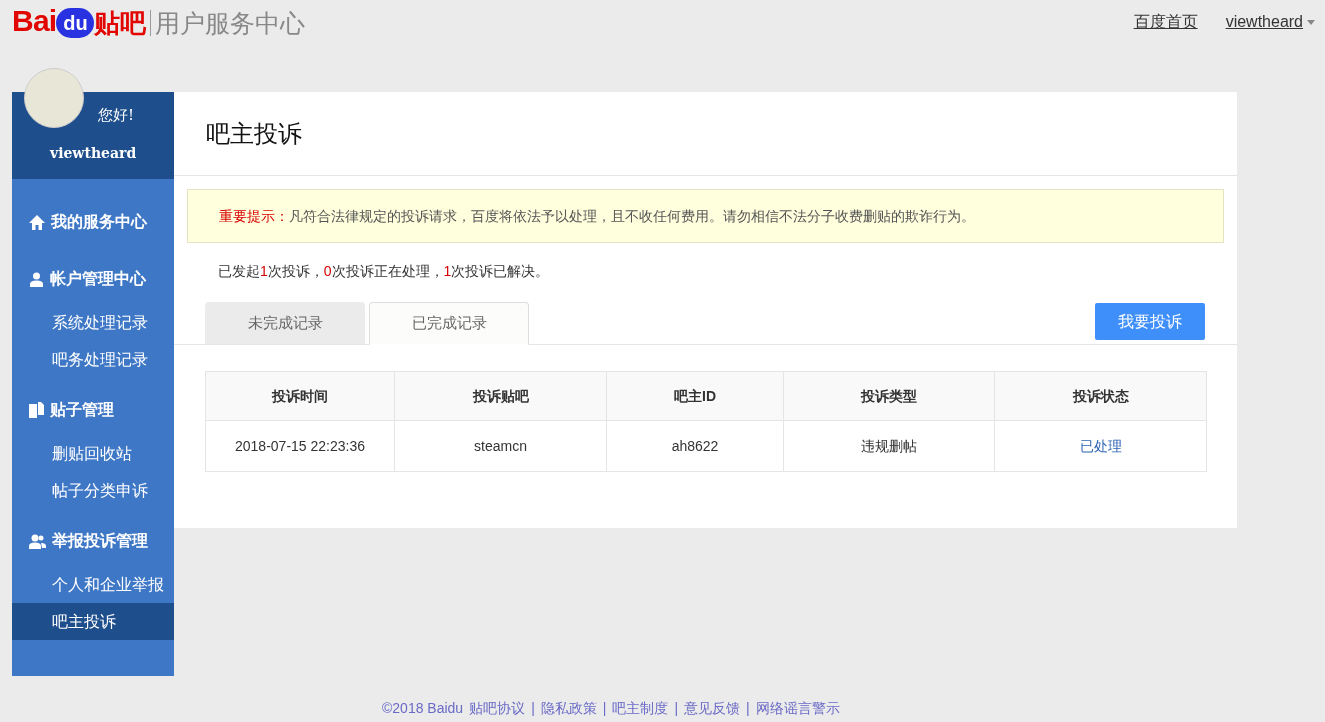  What do you see at coordinates (300, 446) in the screenshot?
I see `table-cell: 2018-07-15 22:23:36` at bounding box center [300, 446].